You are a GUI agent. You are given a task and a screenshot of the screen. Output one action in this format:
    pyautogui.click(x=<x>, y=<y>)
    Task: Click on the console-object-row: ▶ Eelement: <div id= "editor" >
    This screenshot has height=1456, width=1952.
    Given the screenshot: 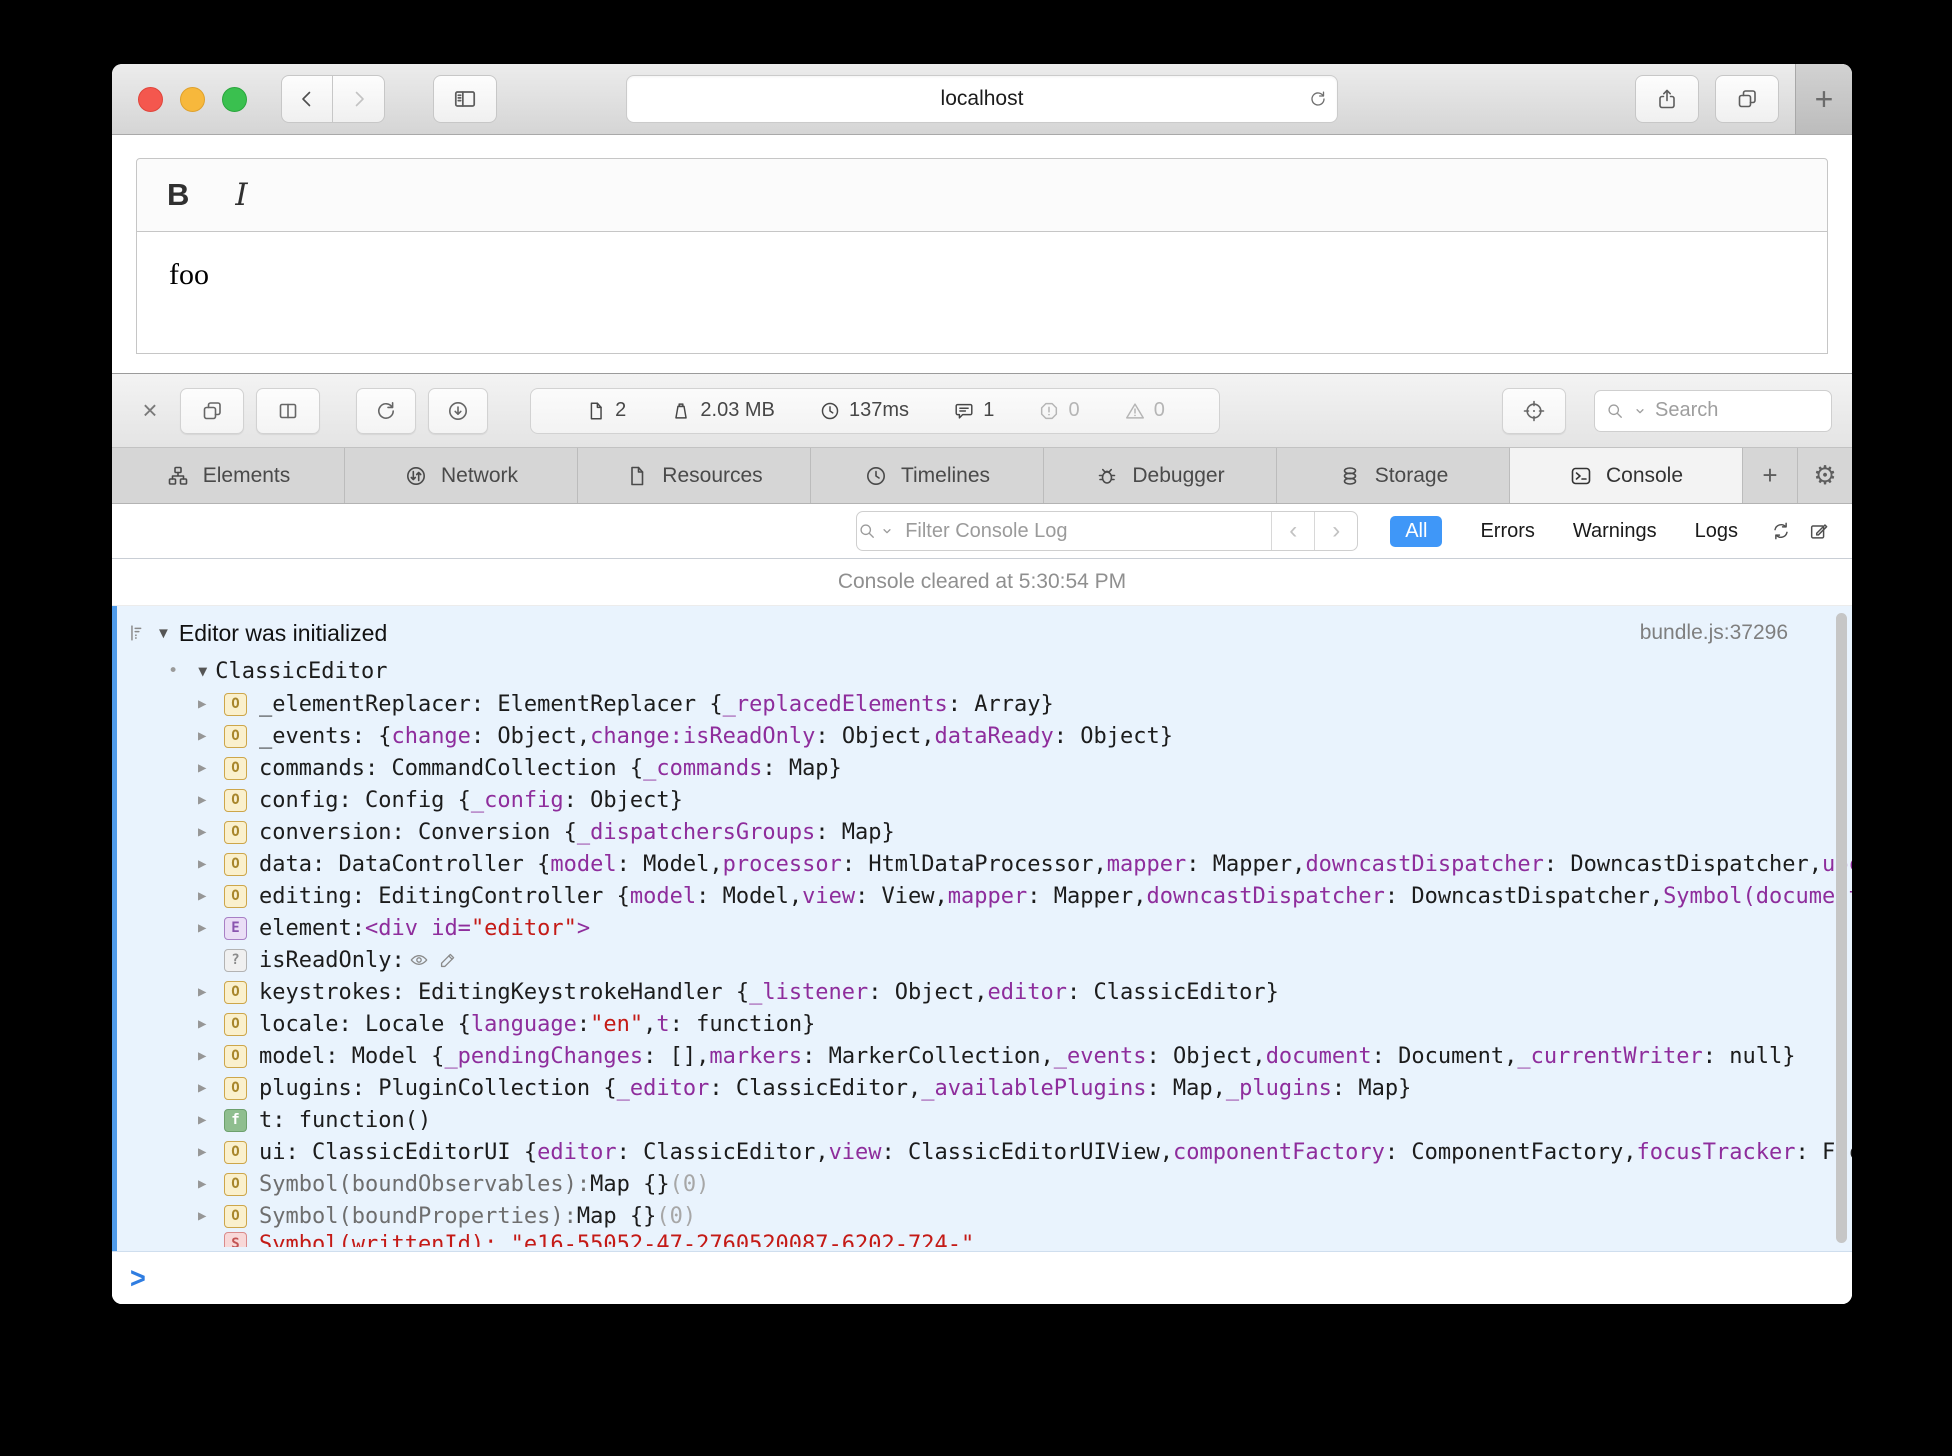 What is the action you would take?
    pyautogui.click(x=982, y=928)
    